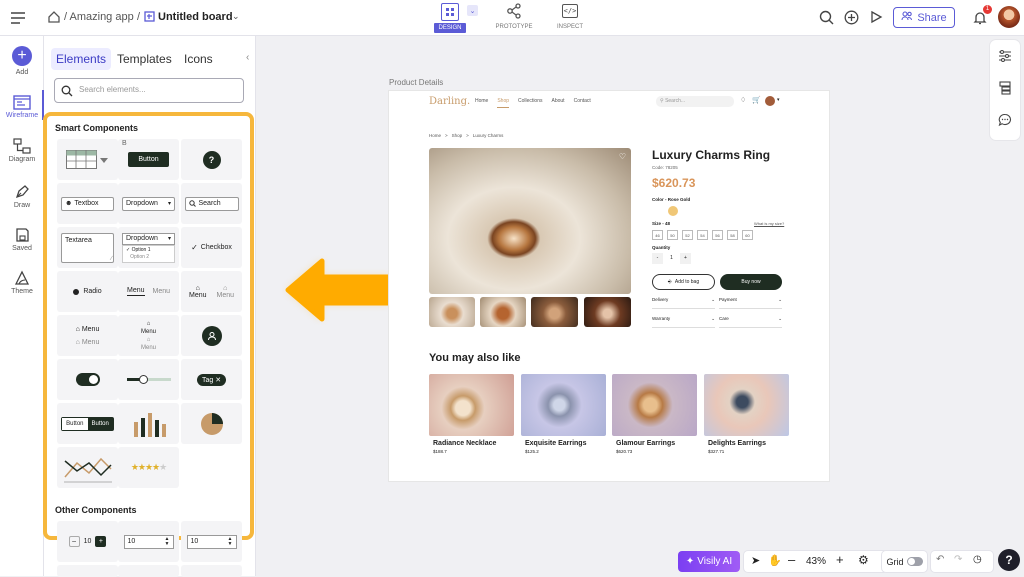  Describe the element at coordinates (826, 17) in the screenshot. I see `search-icon` at that location.